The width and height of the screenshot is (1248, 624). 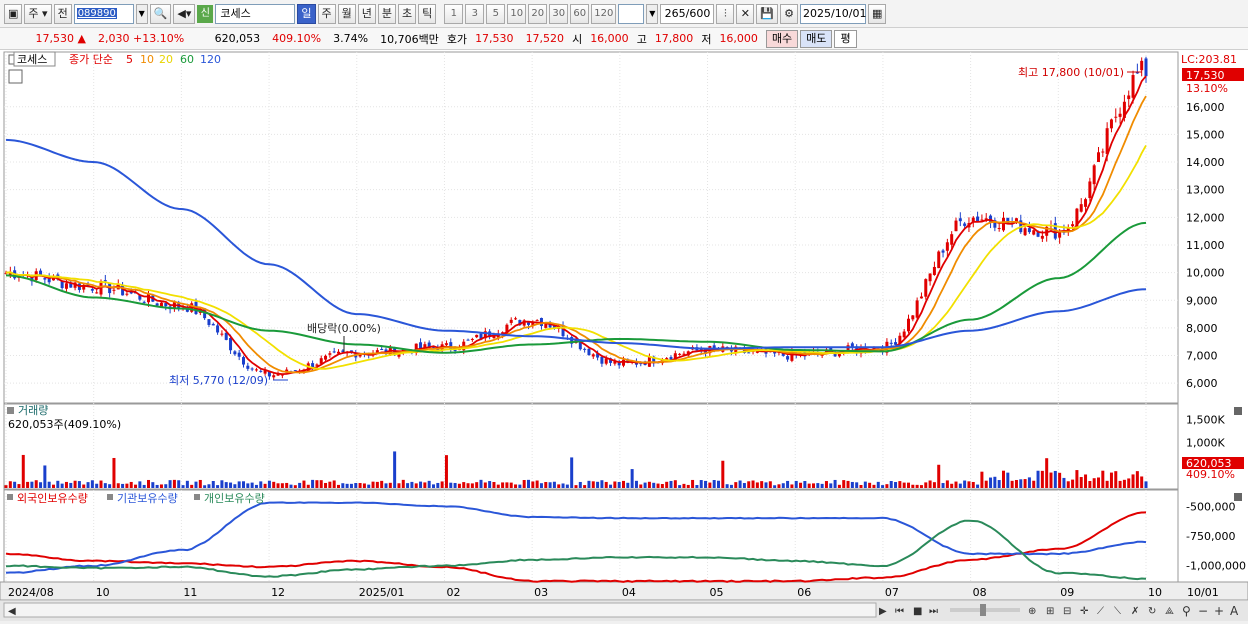 I want to click on minus-icon: −, so click(x=1203, y=611).